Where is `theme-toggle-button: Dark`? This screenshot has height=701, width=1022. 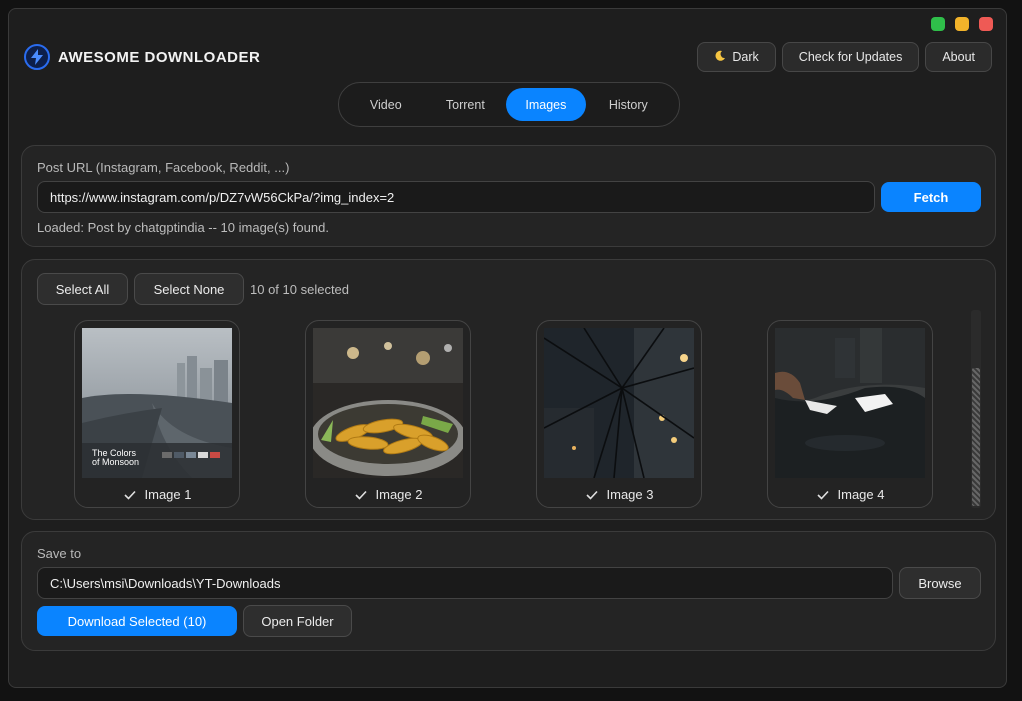 theme-toggle-button: Dark is located at coordinates (736, 57).